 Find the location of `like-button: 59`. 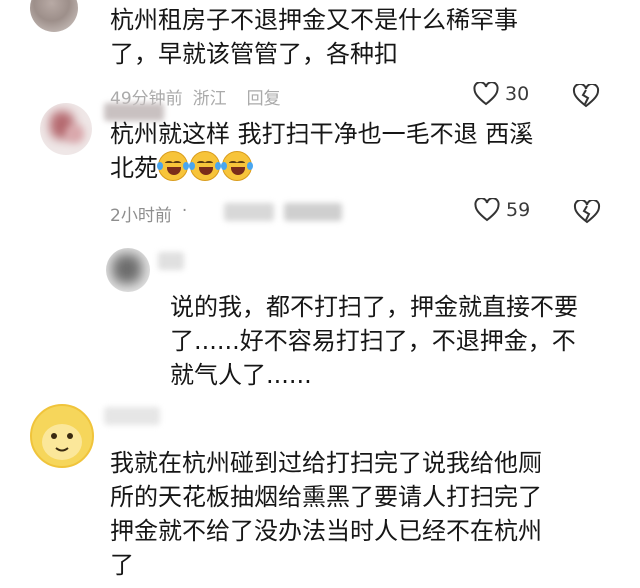

like-button: 59 is located at coordinates (502, 210).